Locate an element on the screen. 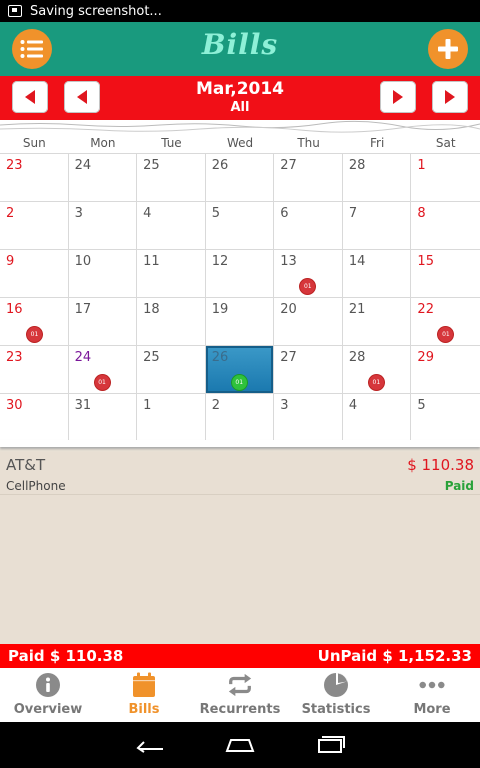 This screenshot has height=768, width=480. calendar-day-cell: 9 is located at coordinates (34, 274).